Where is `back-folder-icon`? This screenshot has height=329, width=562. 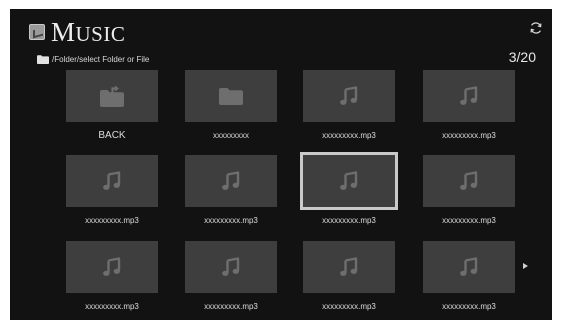 back-folder-icon is located at coordinates (112, 96).